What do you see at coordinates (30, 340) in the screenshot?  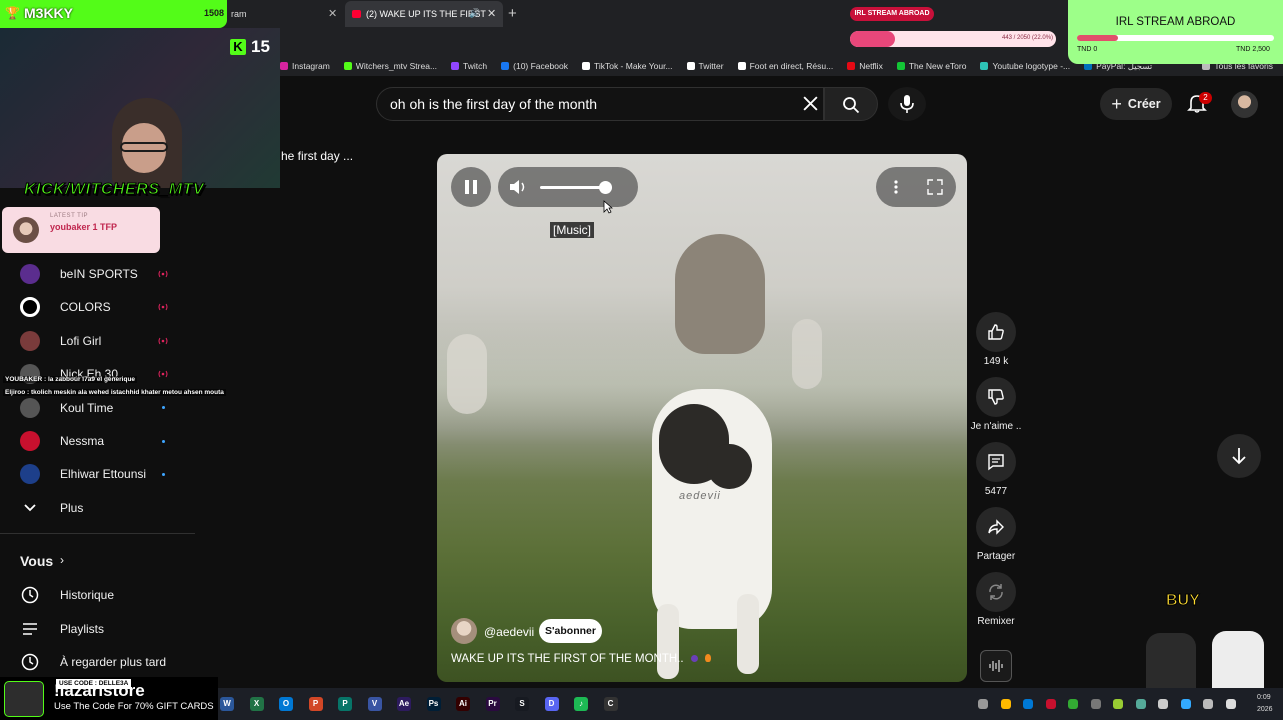 I see `lofi-icon` at bounding box center [30, 340].